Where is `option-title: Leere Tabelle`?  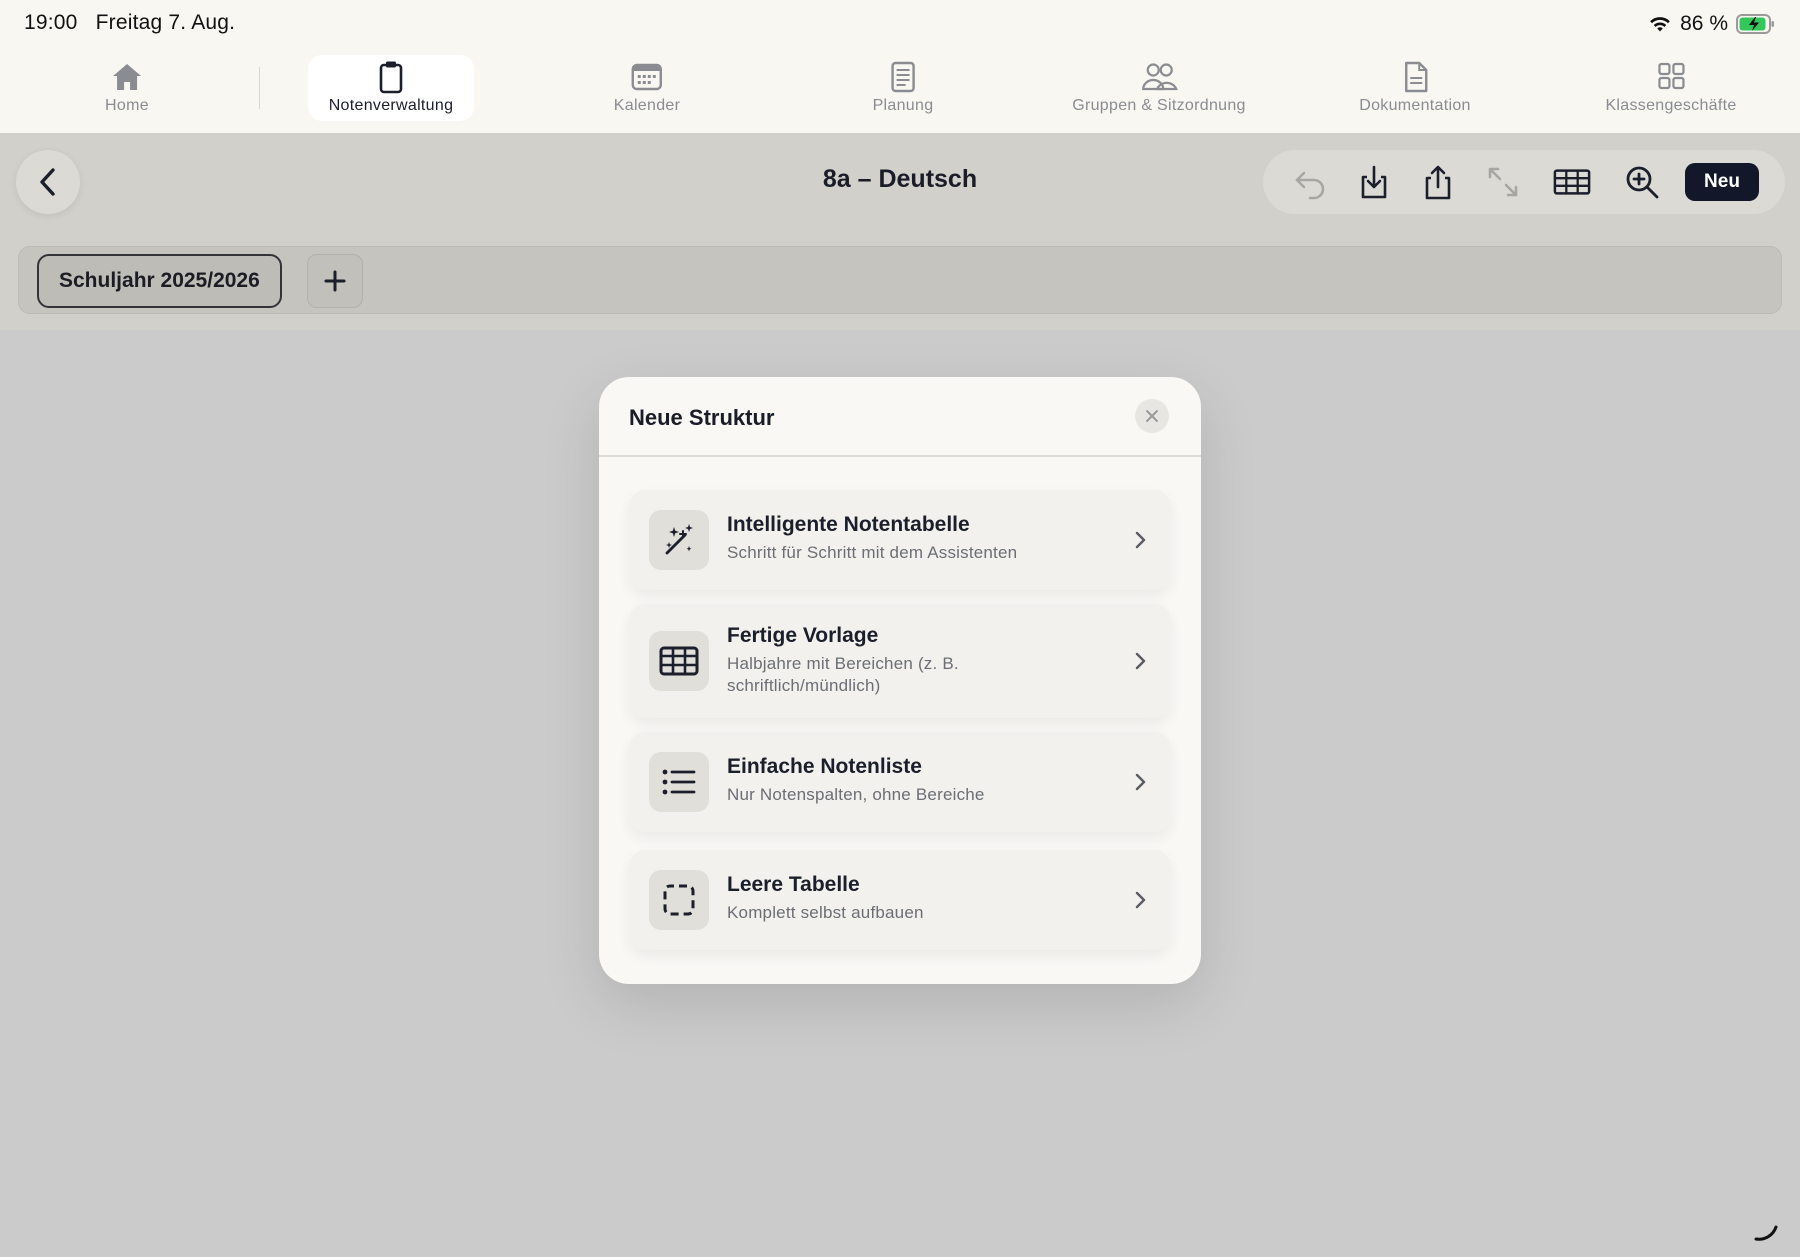 option-title: Leere Tabelle is located at coordinates (793, 884).